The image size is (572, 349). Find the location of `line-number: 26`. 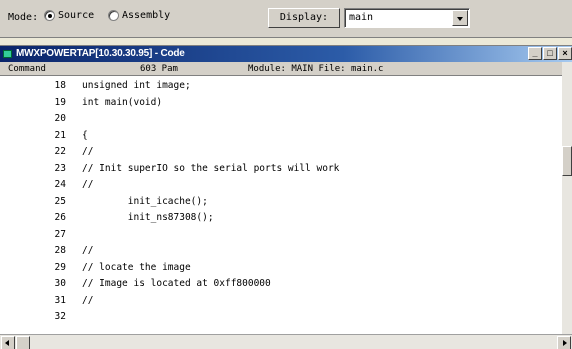

line-number: 26 is located at coordinates (60, 217).